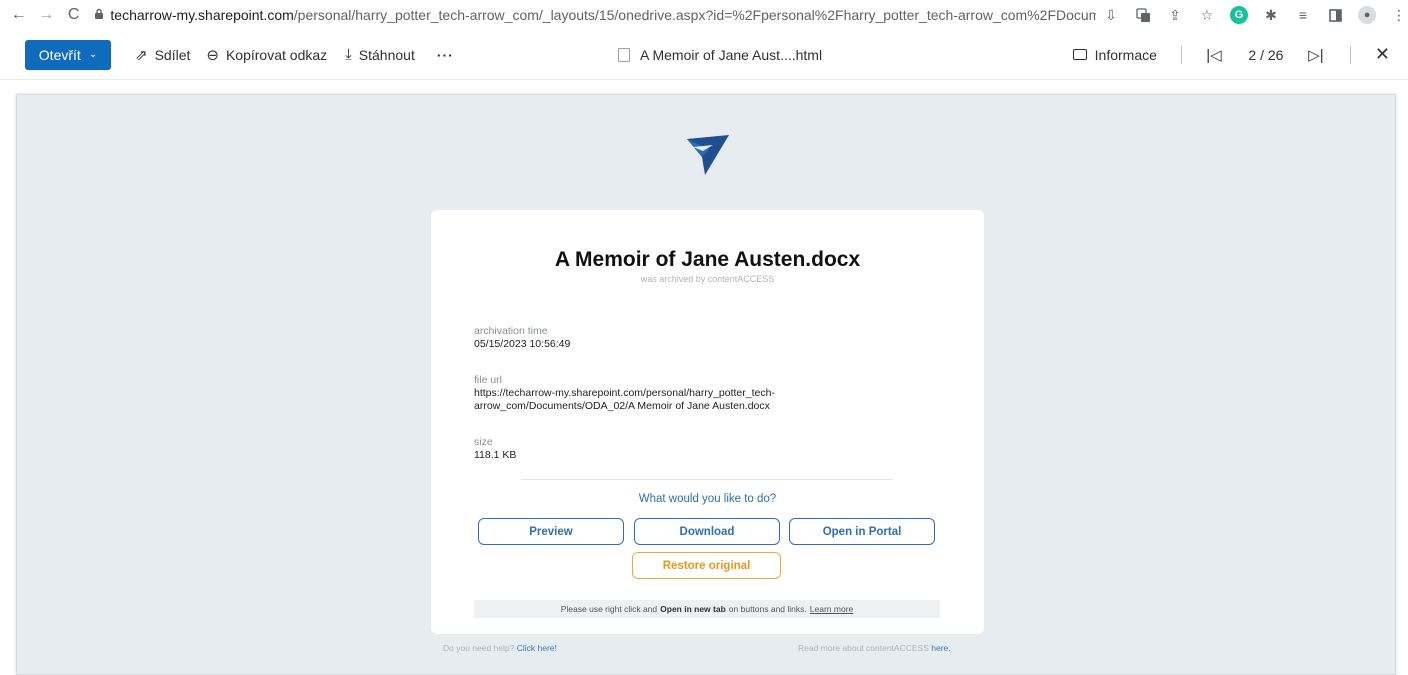  Describe the element at coordinates (212, 55) in the screenshot. I see `link-icon: ⊖` at that location.